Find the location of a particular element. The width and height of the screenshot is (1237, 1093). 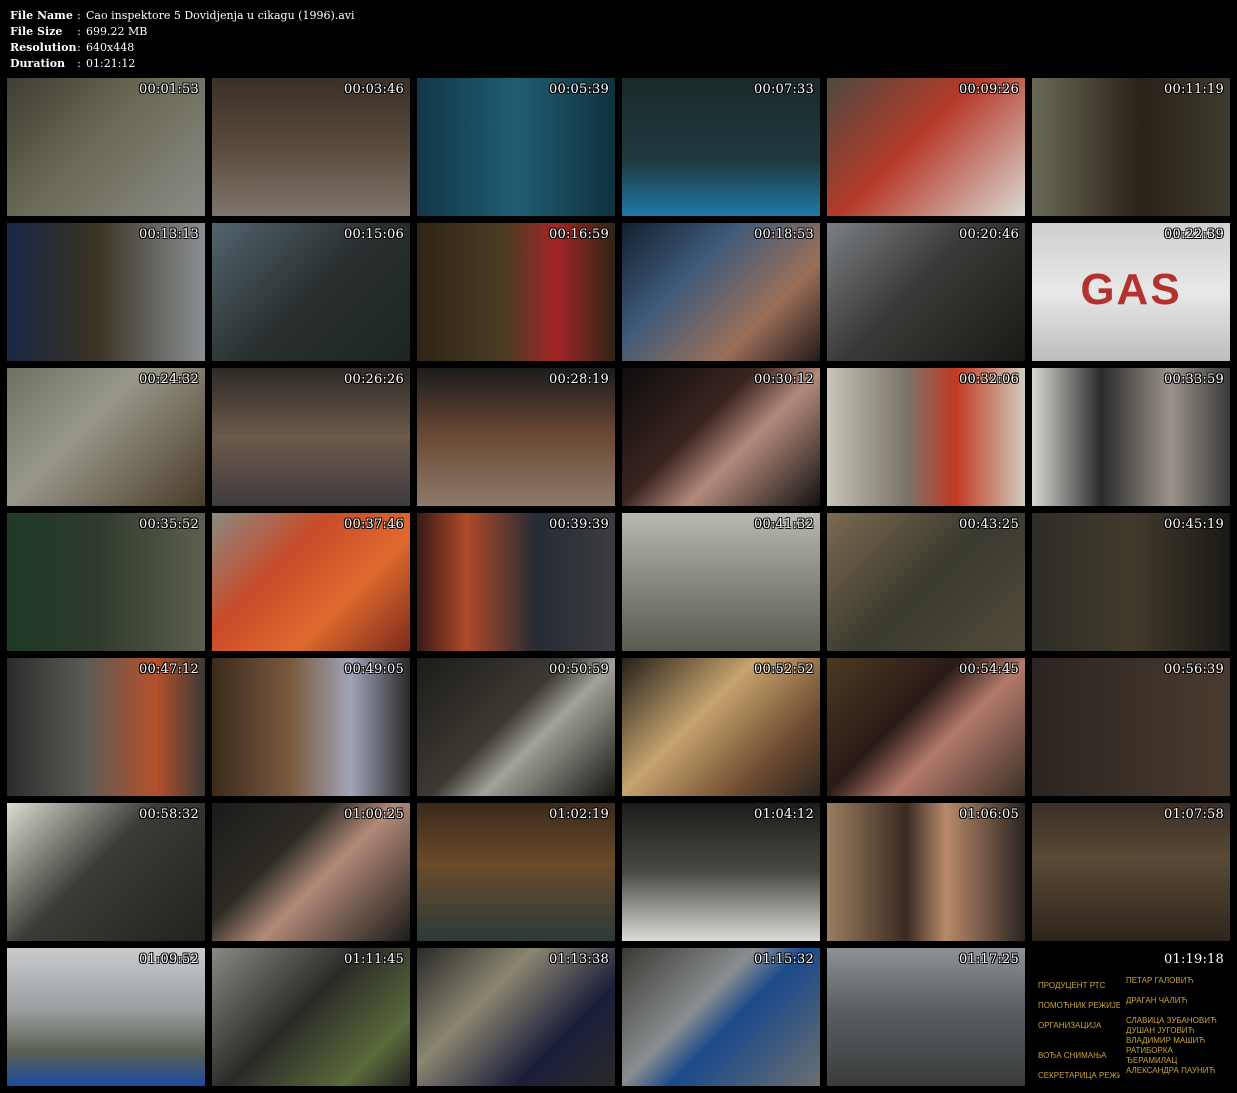

credit-name: ДРАГАН ЧАЛИЋ is located at coordinates (1157, 1000).